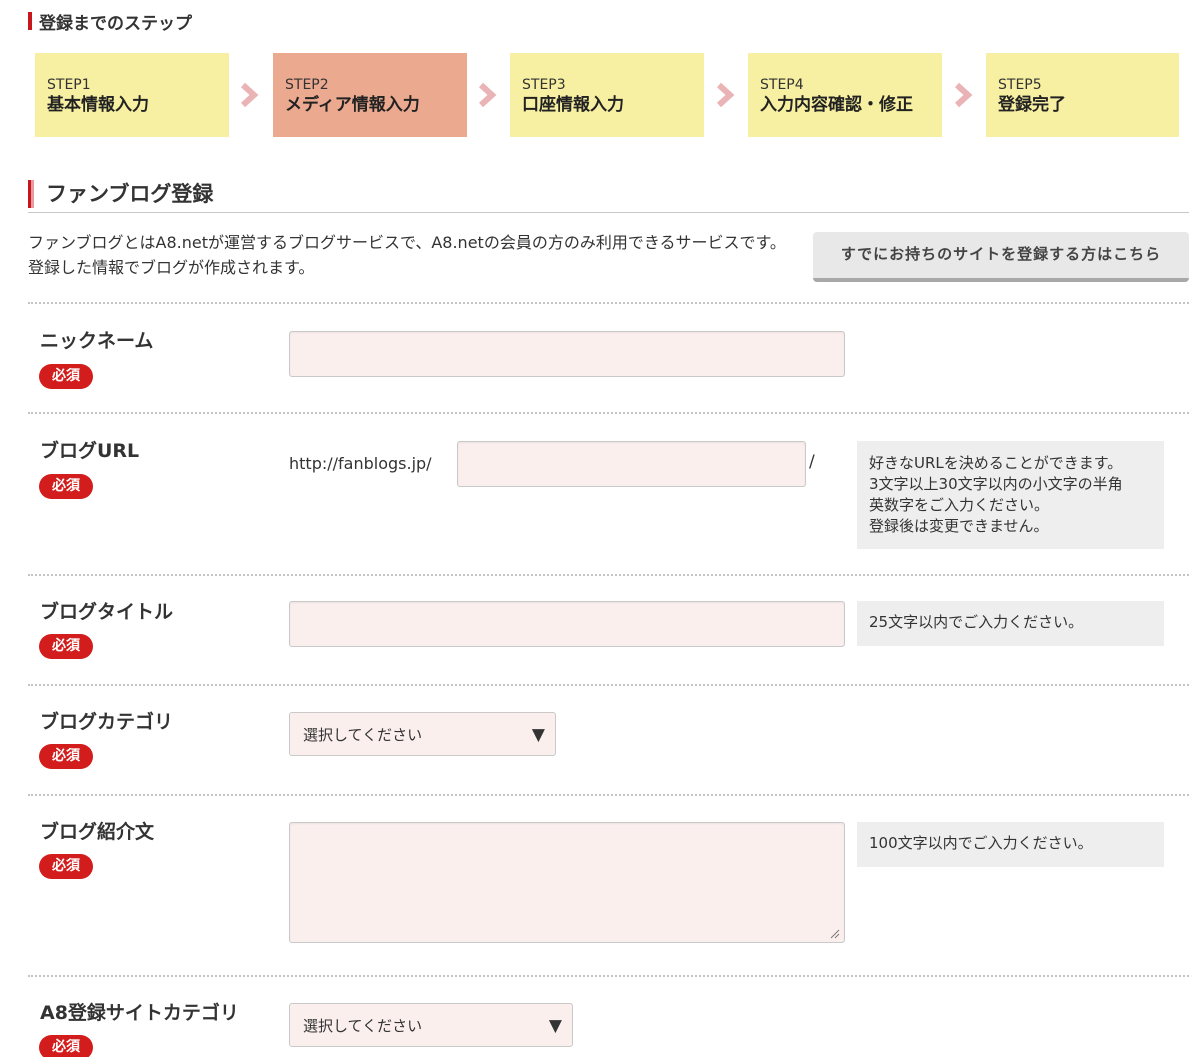 The height and width of the screenshot is (1057, 1200). Describe the element at coordinates (97, 341) in the screenshot. I see `nickname-label: ニックネーム` at that location.